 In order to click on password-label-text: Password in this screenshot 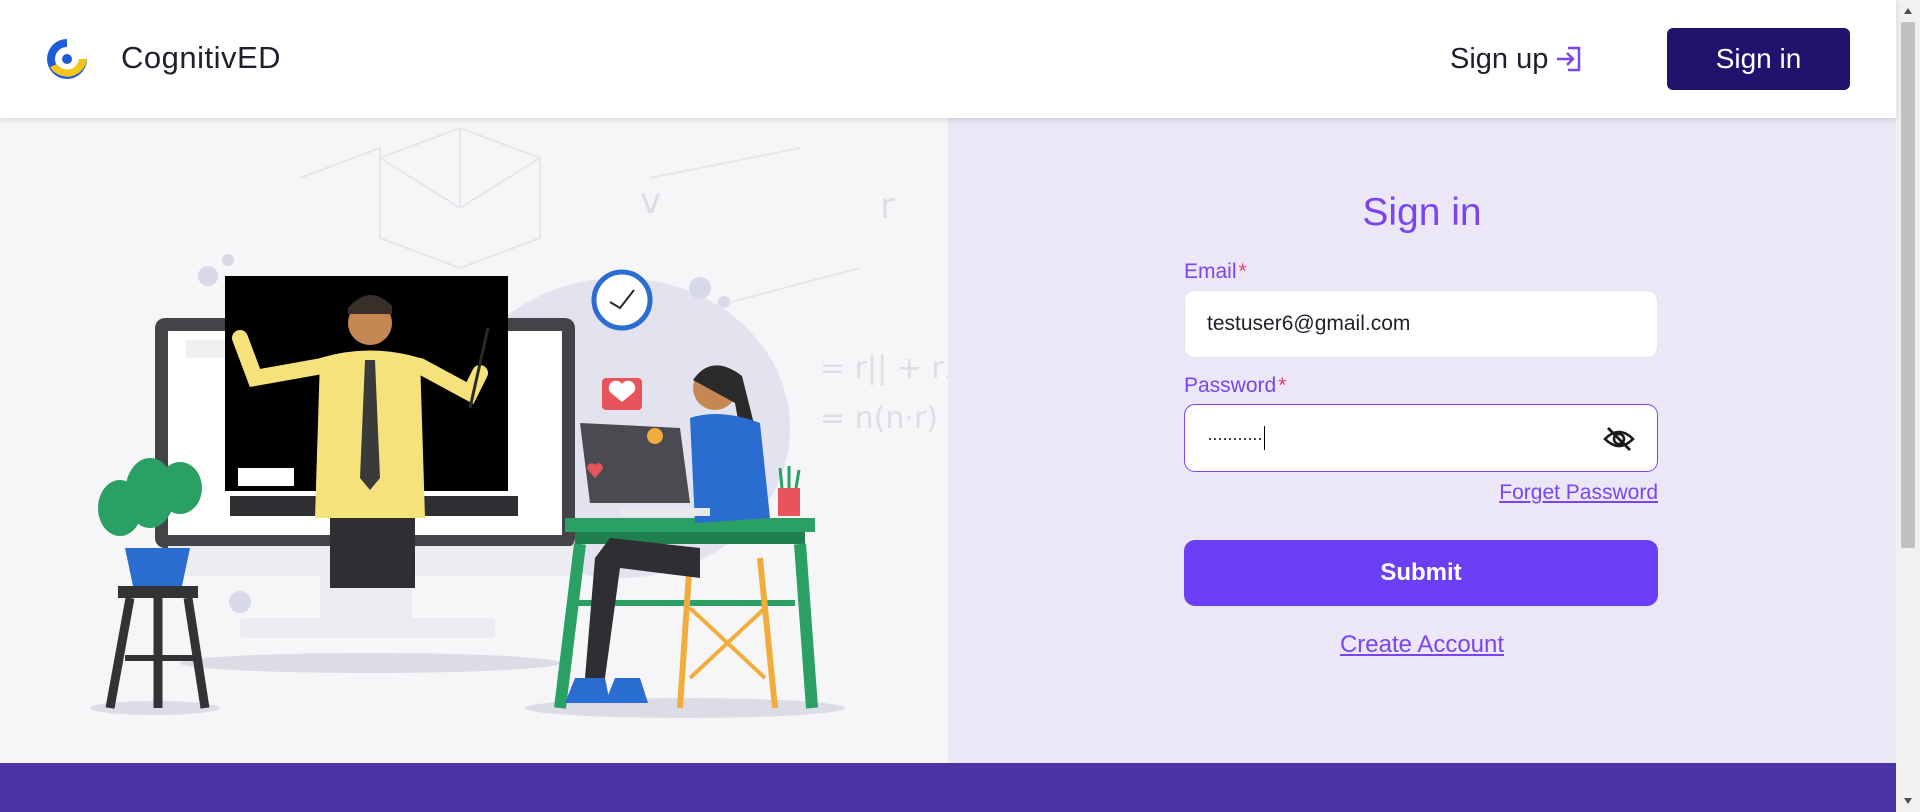, I will do `click(1230, 385)`.